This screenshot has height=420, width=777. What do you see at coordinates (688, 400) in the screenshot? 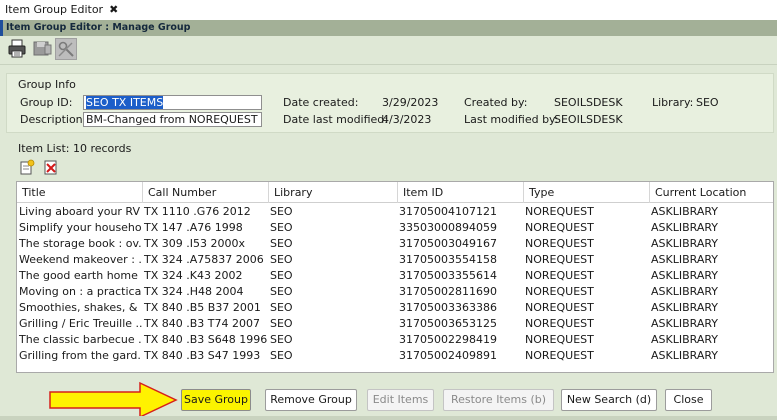
I see `close-button: Close` at bounding box center [688, 400].